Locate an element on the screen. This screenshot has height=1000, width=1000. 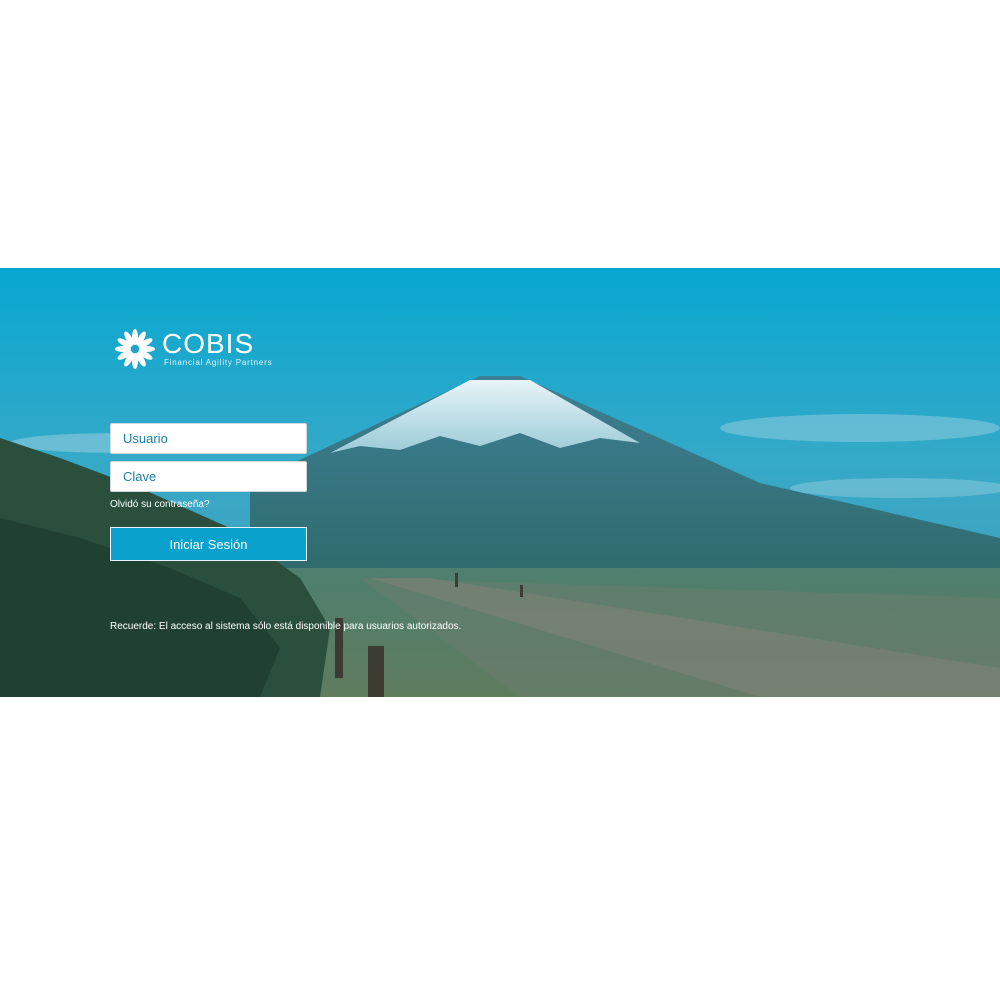
password-input is located at coordinates (208, 476).